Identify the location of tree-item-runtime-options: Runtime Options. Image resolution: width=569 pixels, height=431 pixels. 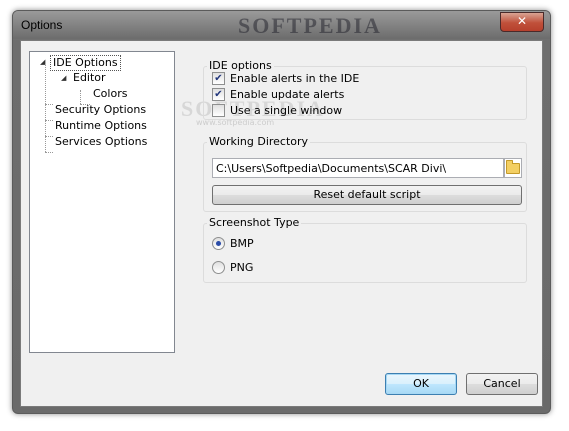
(101, 126).